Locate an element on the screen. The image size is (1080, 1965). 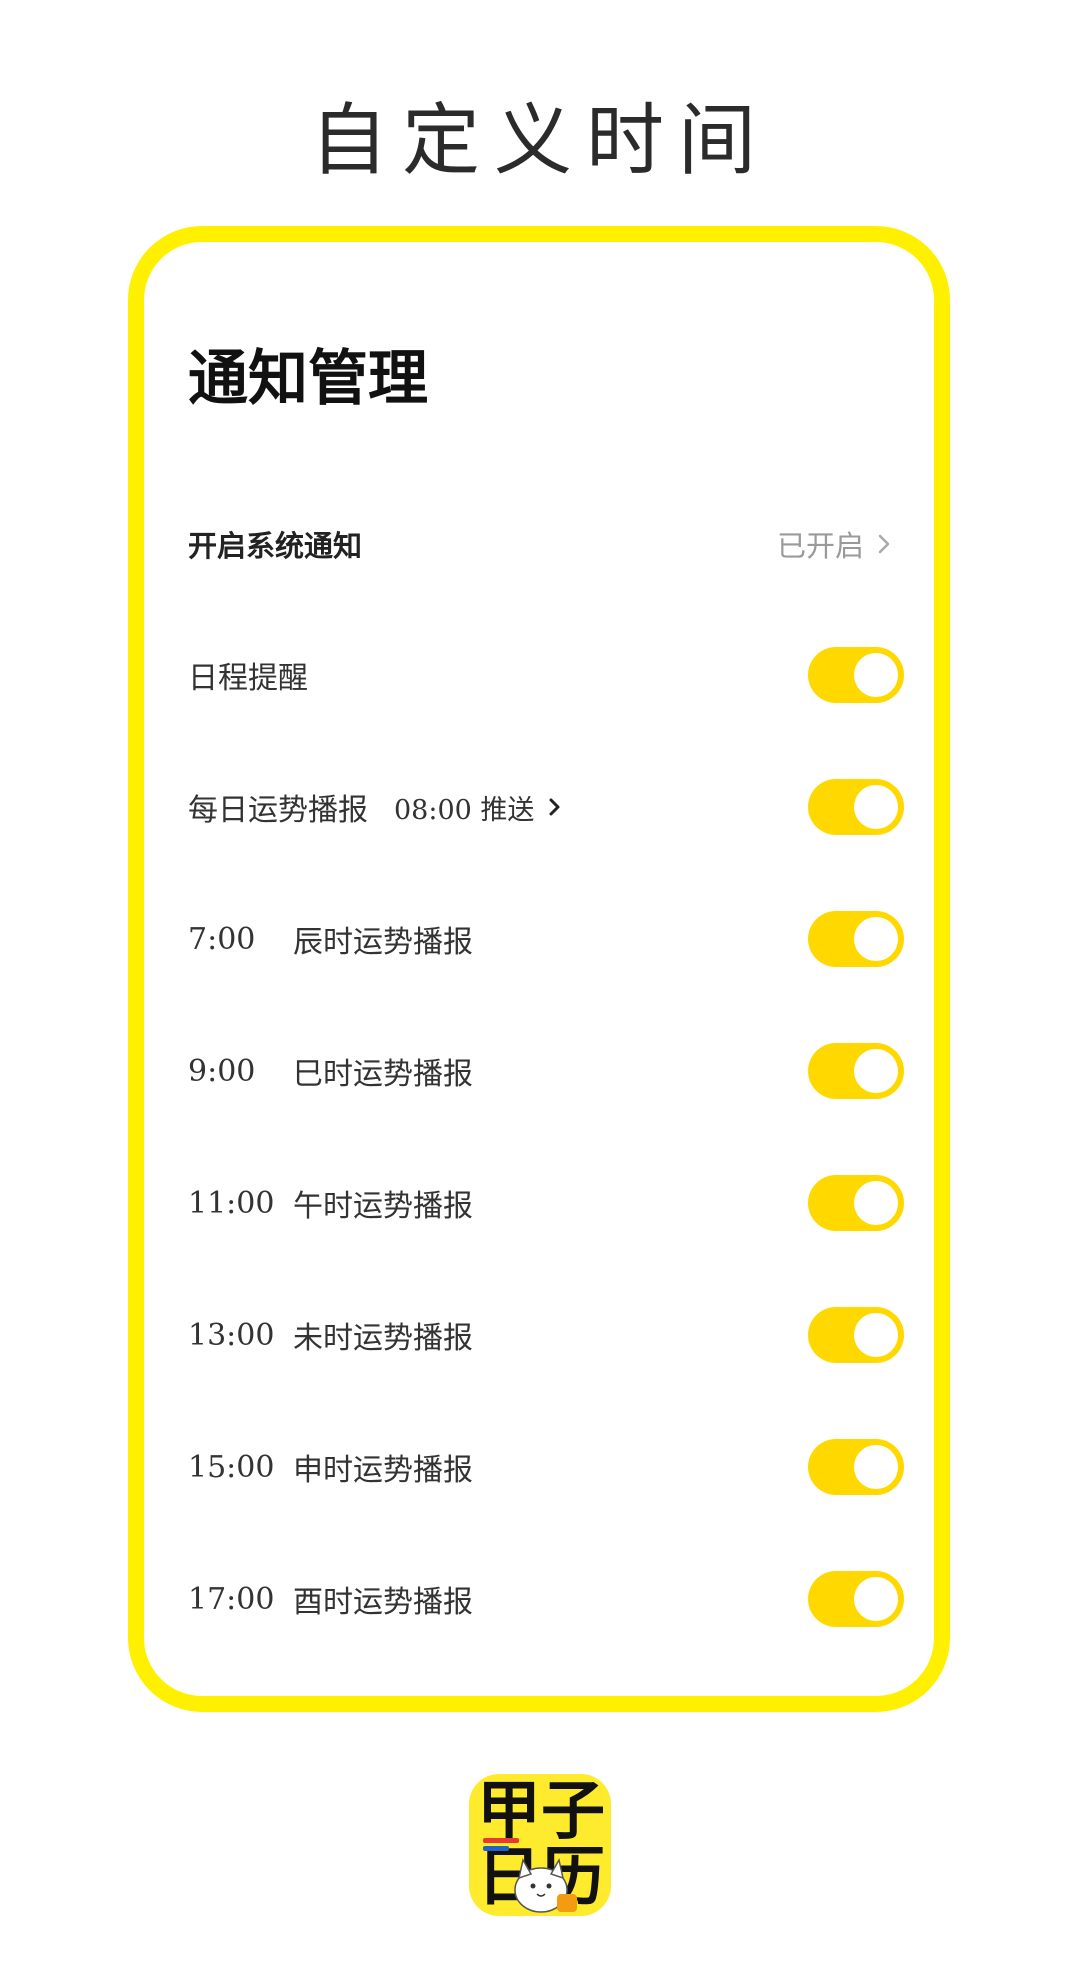
daily-fortune-label: 每日运势播报 is located at coordinates (278, 810).